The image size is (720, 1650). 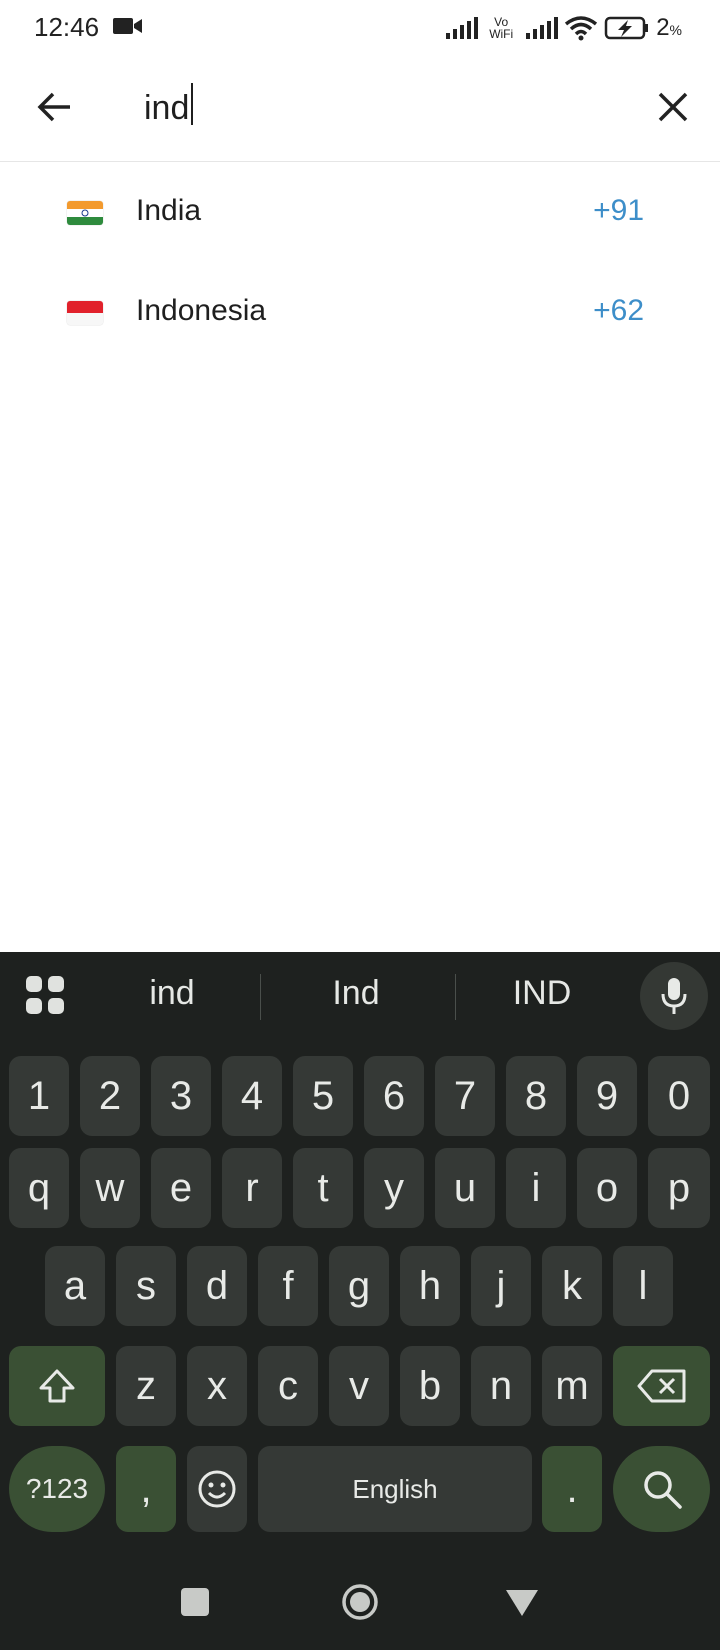 What do you see at coordinates (394, 1188) in the screenshot?
I see `key-y: y` at bounding box center [394, 1188].